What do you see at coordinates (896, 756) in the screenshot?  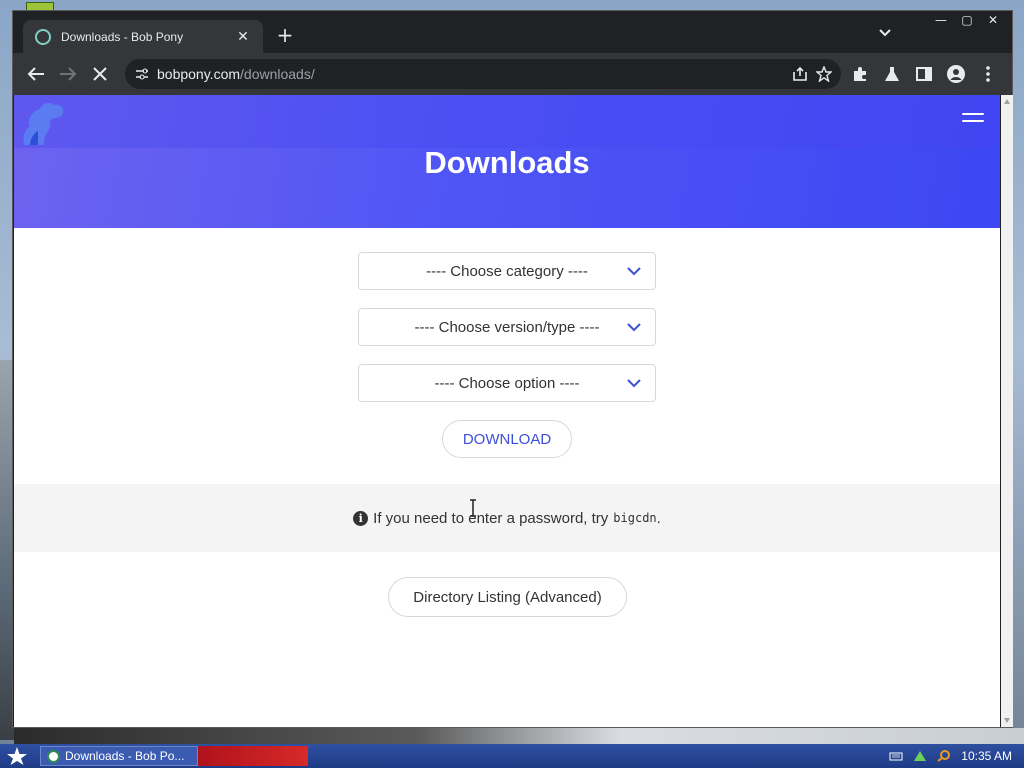 I see `keyboard-icon` at bounding box center [896, 756].